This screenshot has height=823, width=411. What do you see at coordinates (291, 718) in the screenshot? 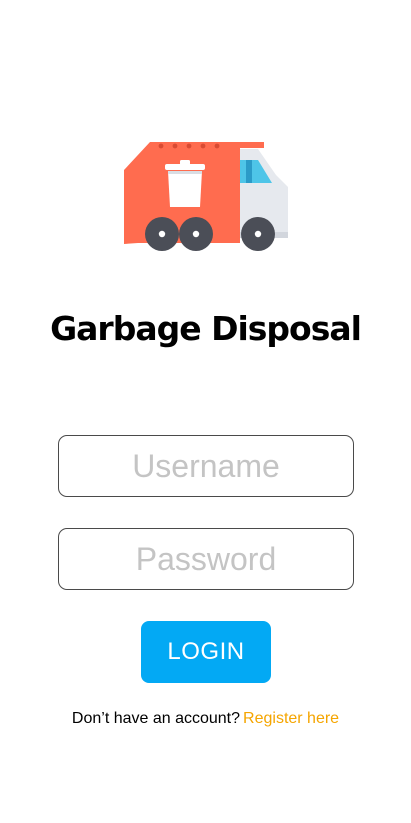
I see `register-link: Register here` at bounding box center [291, 718].